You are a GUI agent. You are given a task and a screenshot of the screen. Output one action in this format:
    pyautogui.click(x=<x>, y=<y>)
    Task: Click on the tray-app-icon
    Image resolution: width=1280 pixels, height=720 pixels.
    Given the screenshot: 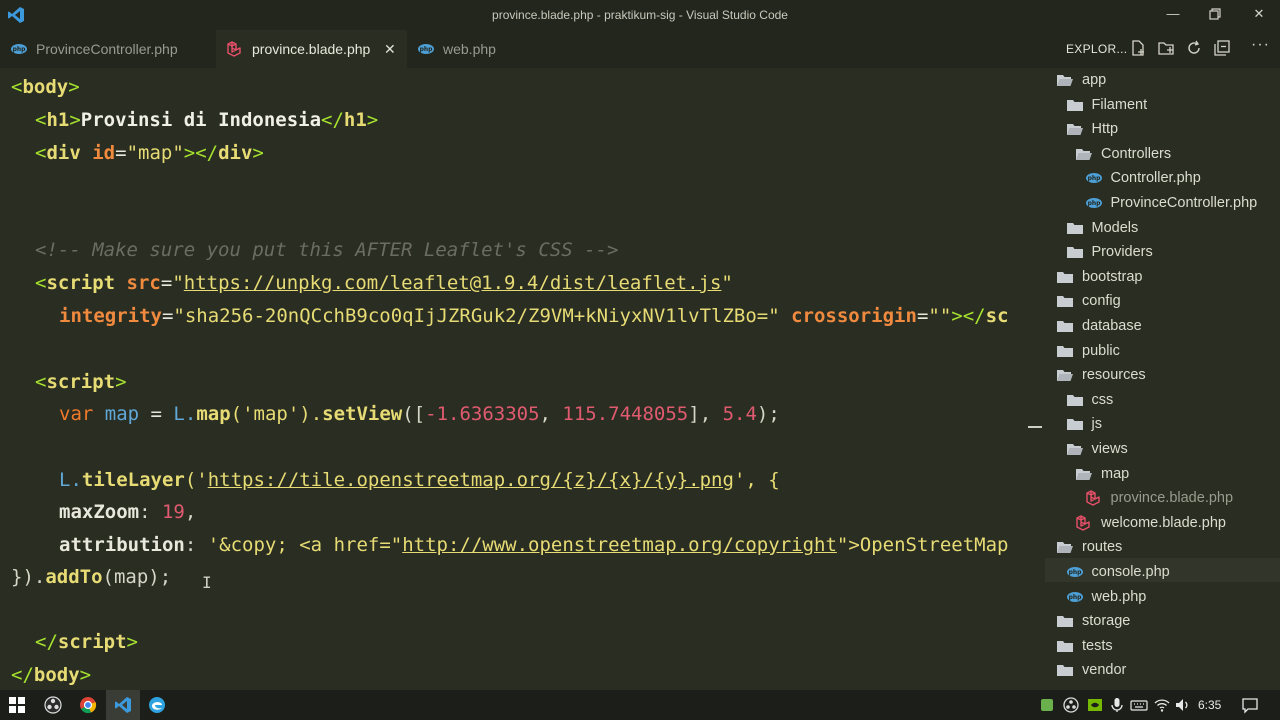 What is the action you would take?
    pyautogui.click(x=1047, y=705)
    